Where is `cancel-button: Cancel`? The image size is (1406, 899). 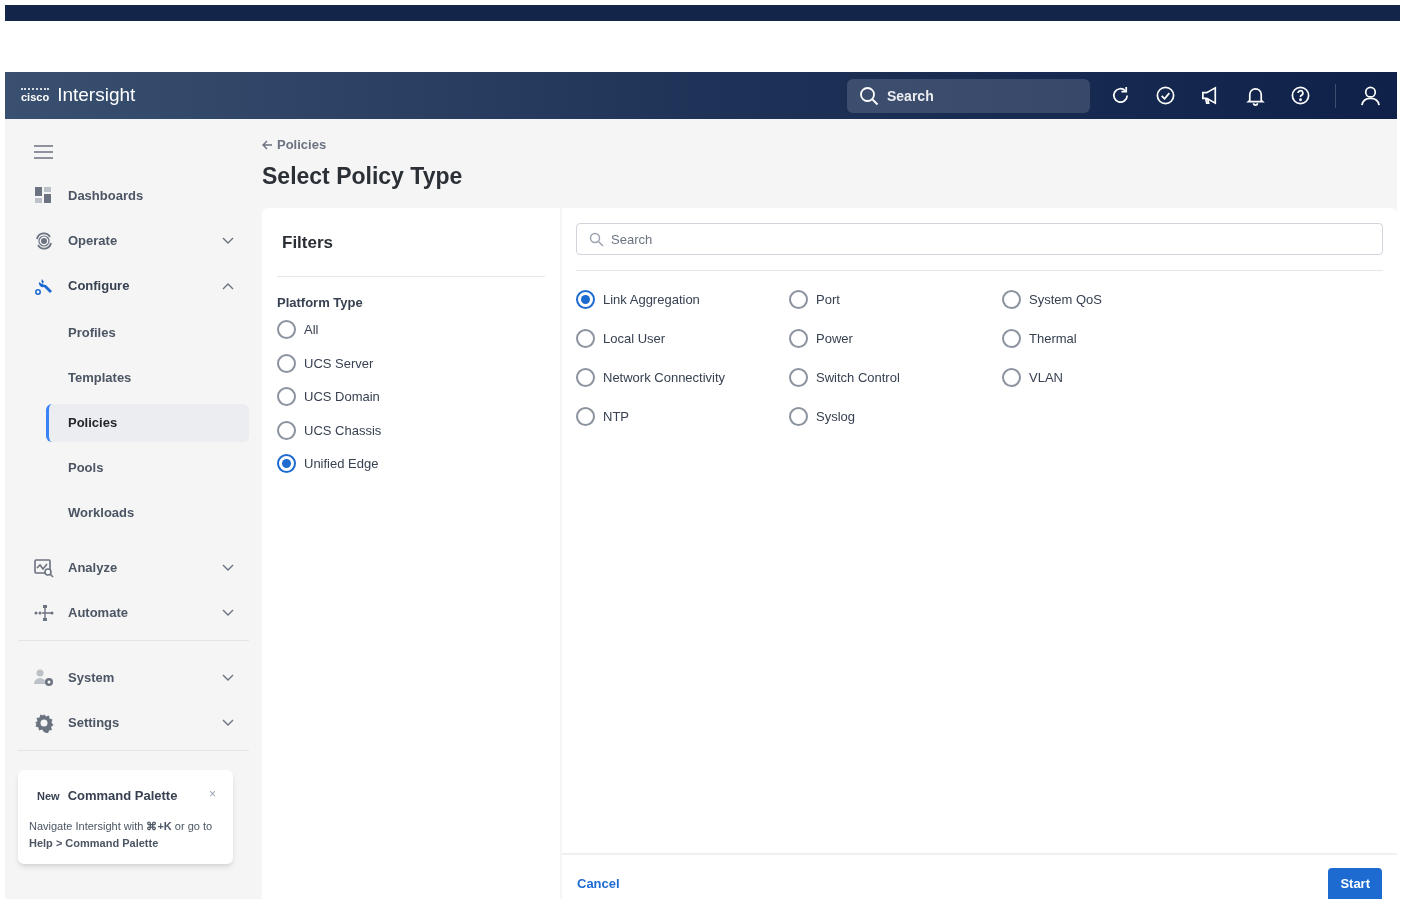 cancel-button: Cancel is located at coordinates (598, 883).